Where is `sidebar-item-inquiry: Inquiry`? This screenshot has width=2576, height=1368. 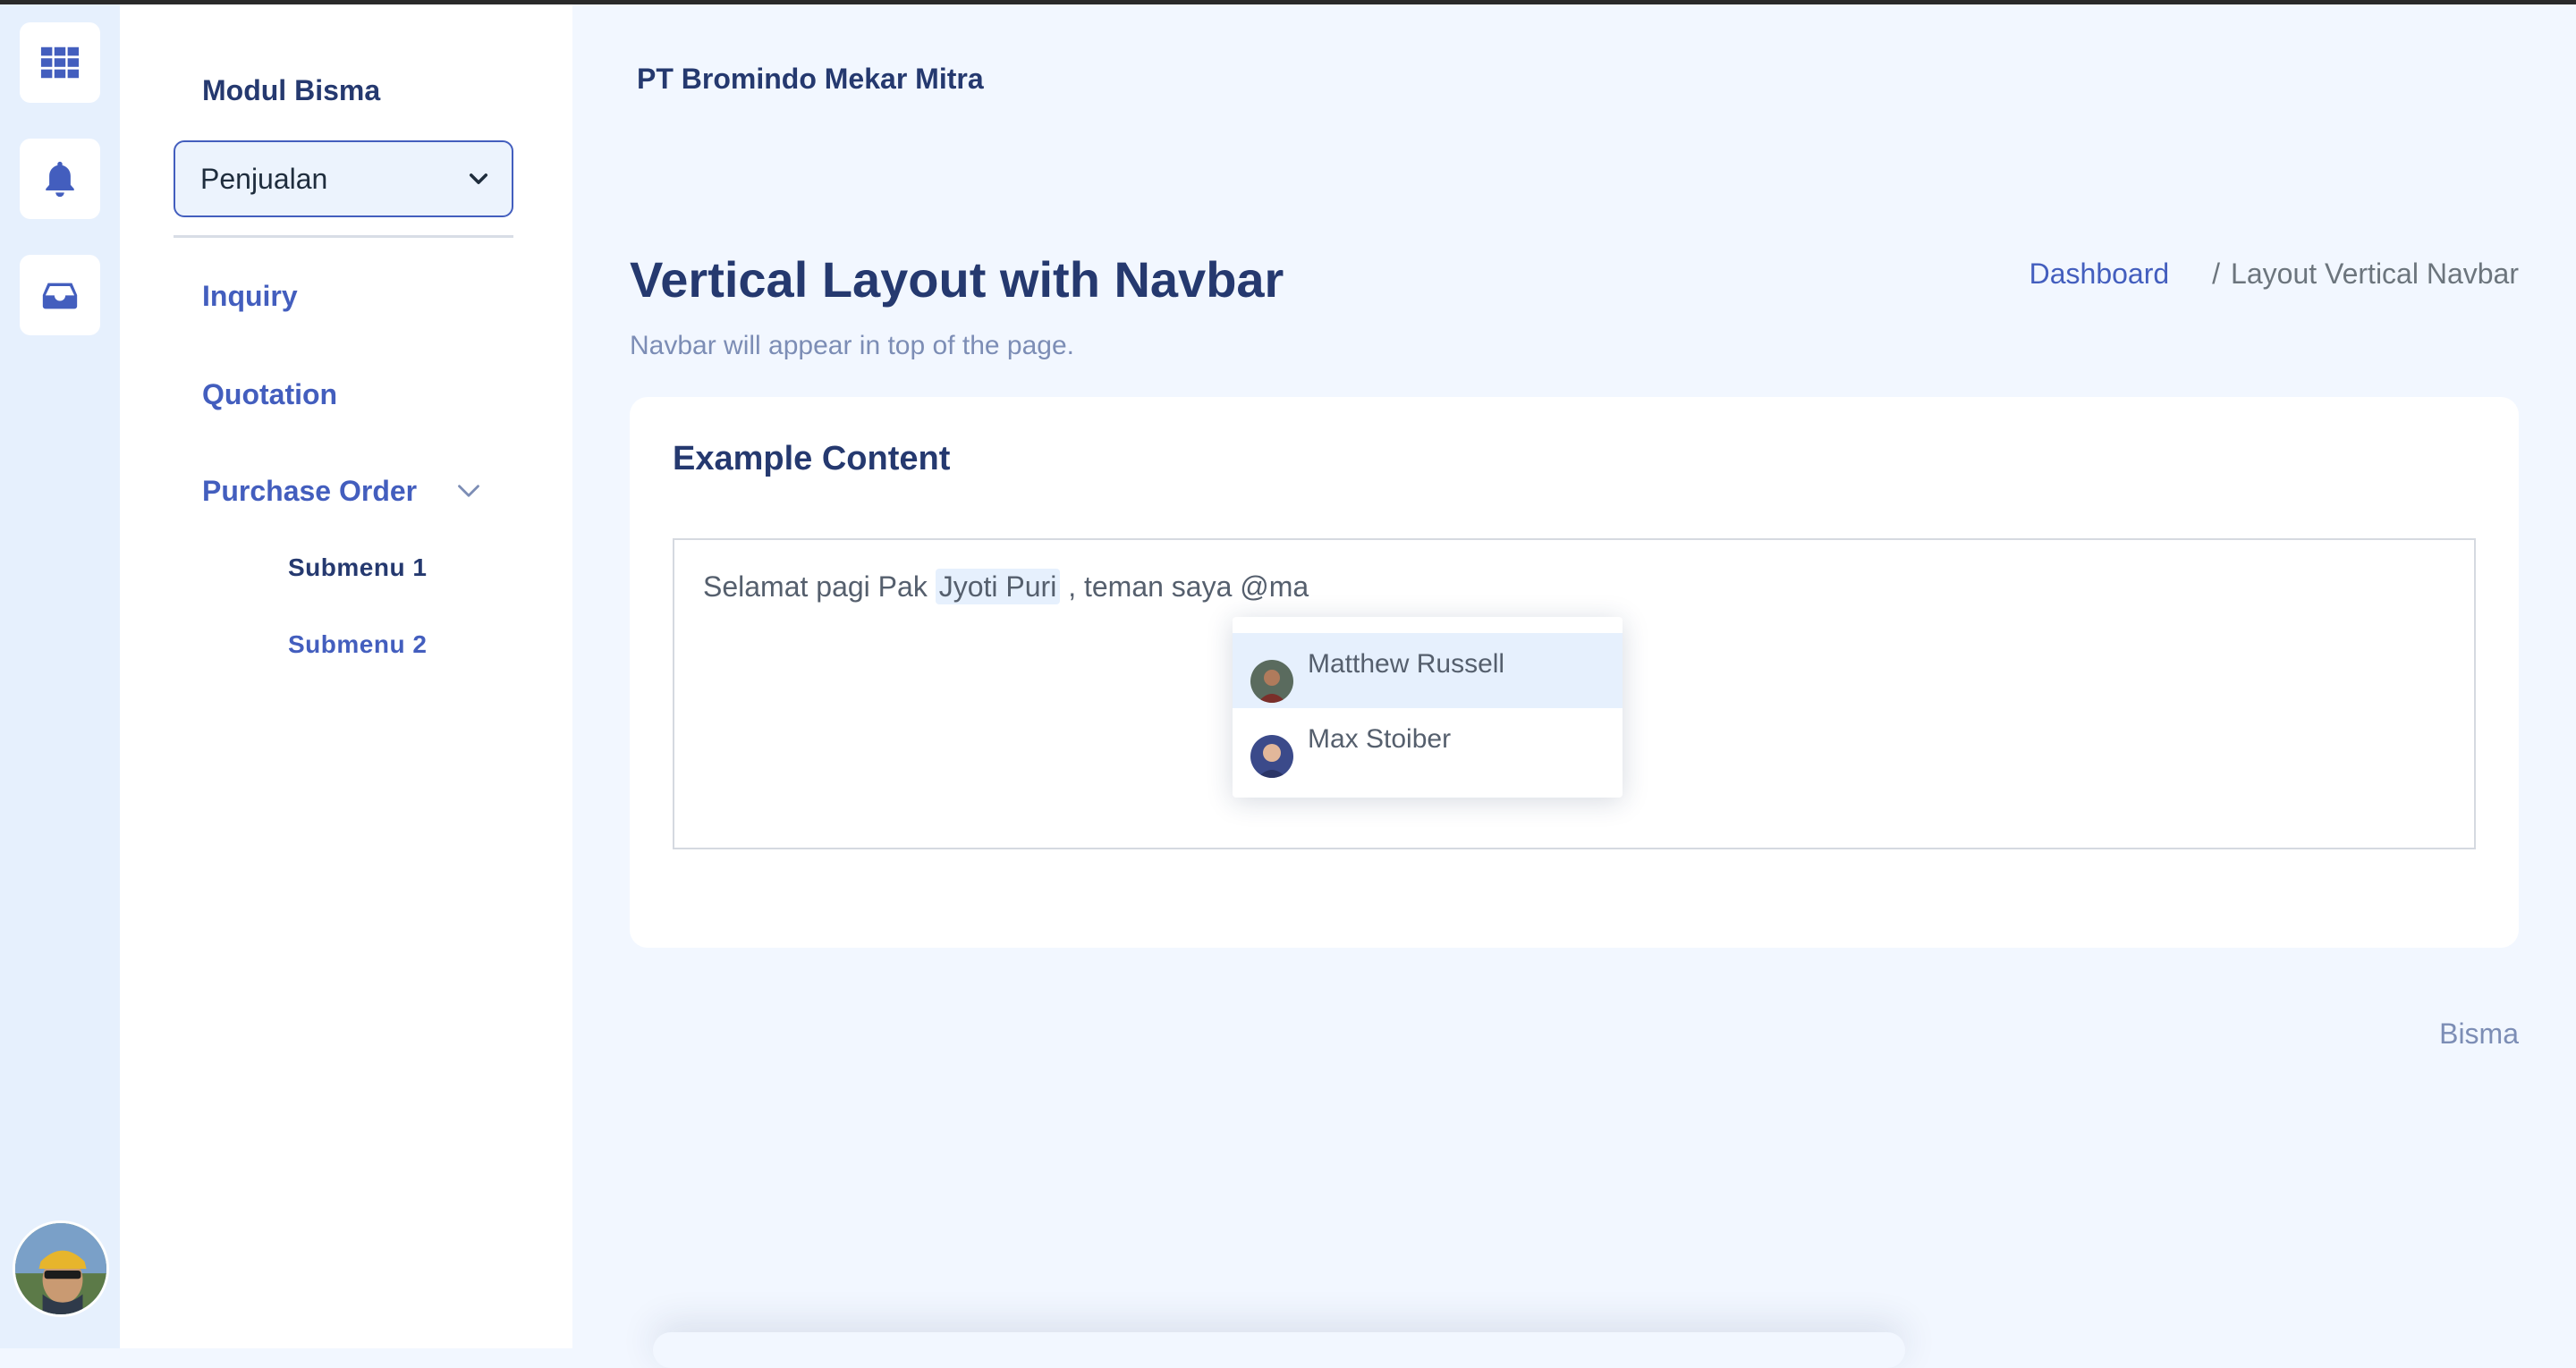
sidebar-item-inquiry: Inquiry is located at coordinates (250, 297).